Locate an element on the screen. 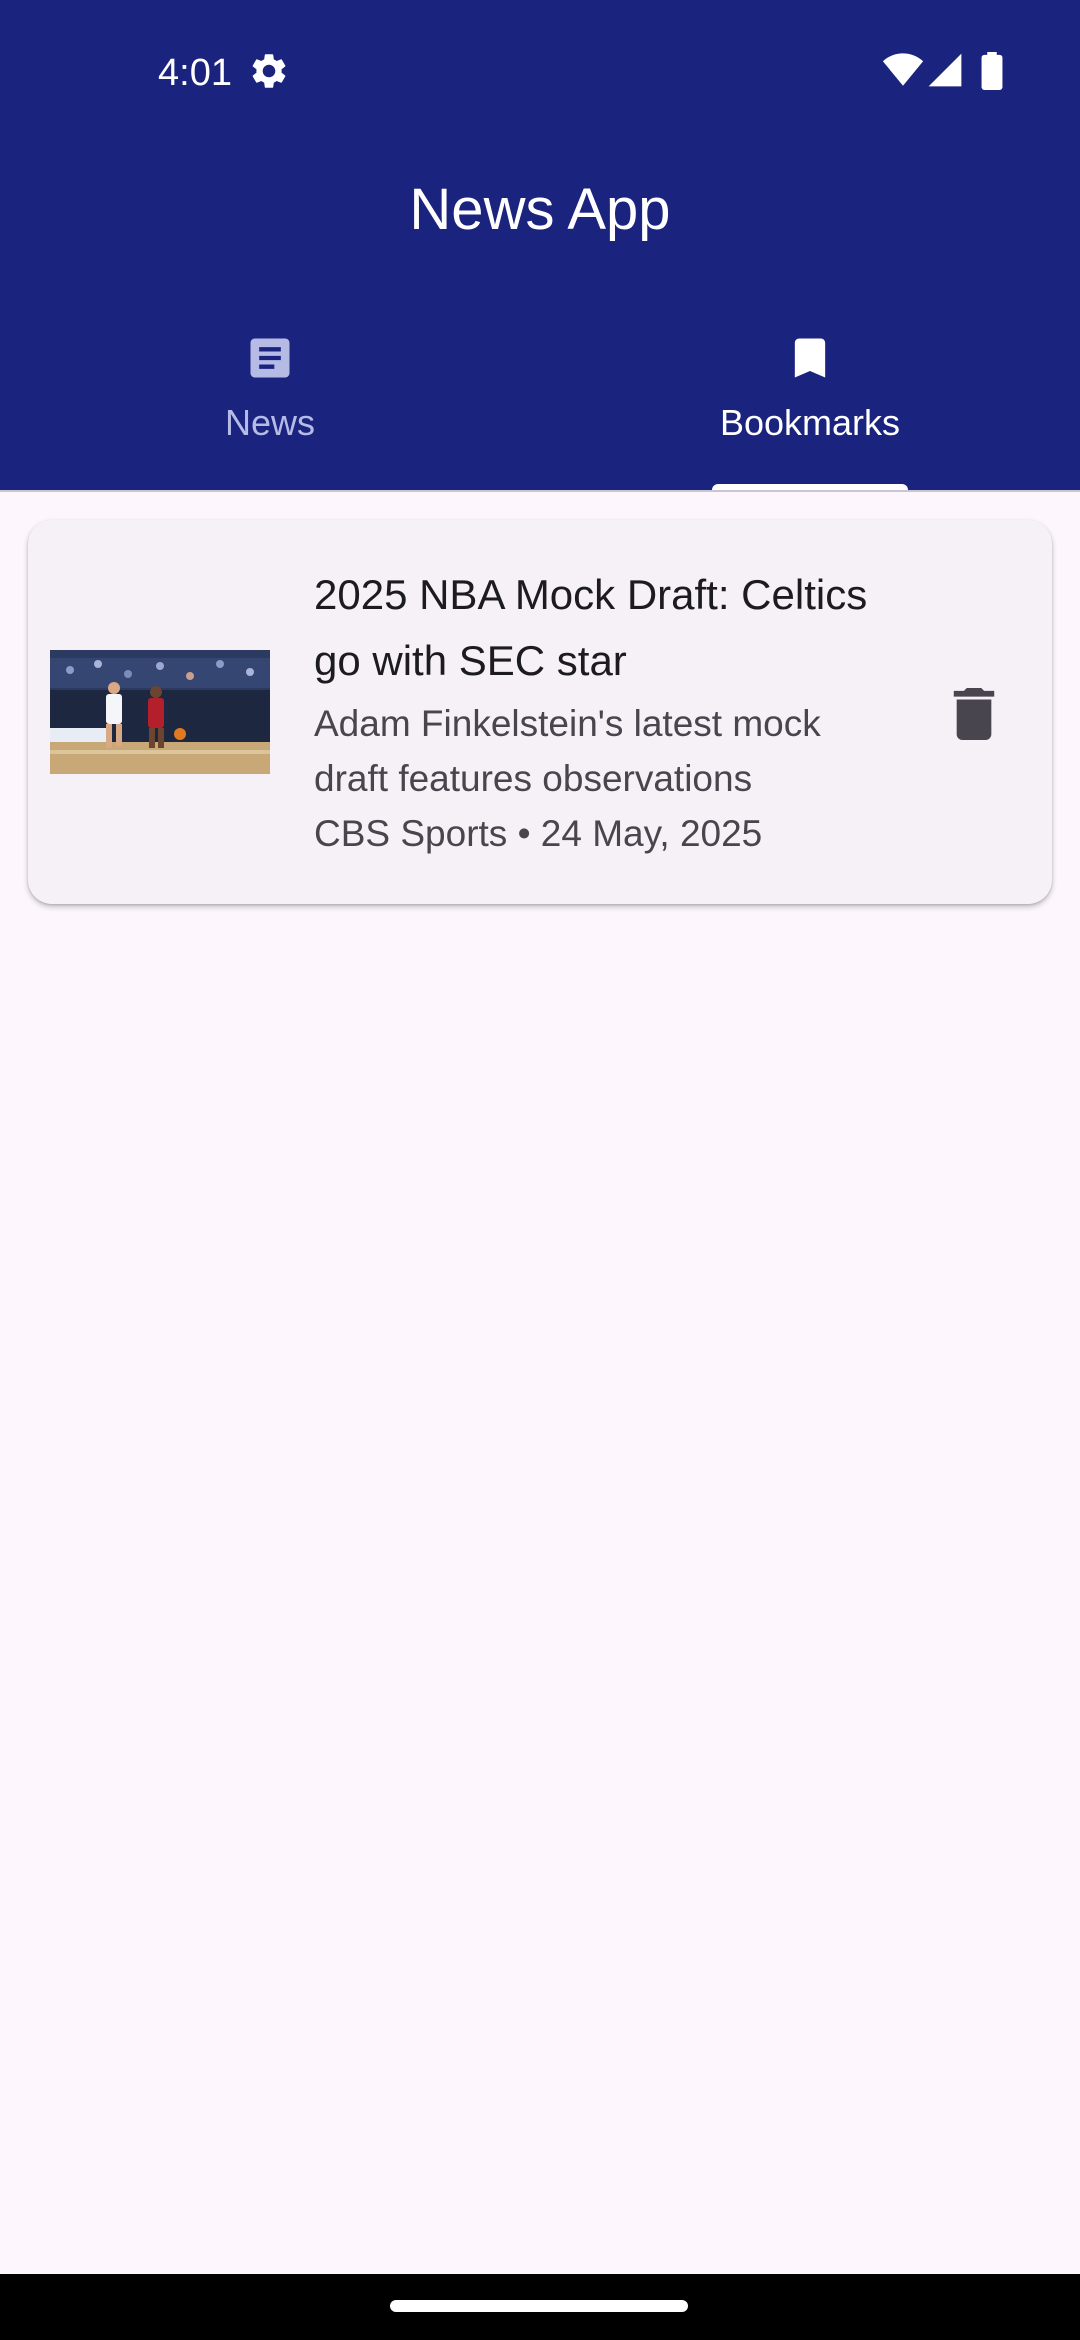  tab-news: News is located at coordinates (270, 405).